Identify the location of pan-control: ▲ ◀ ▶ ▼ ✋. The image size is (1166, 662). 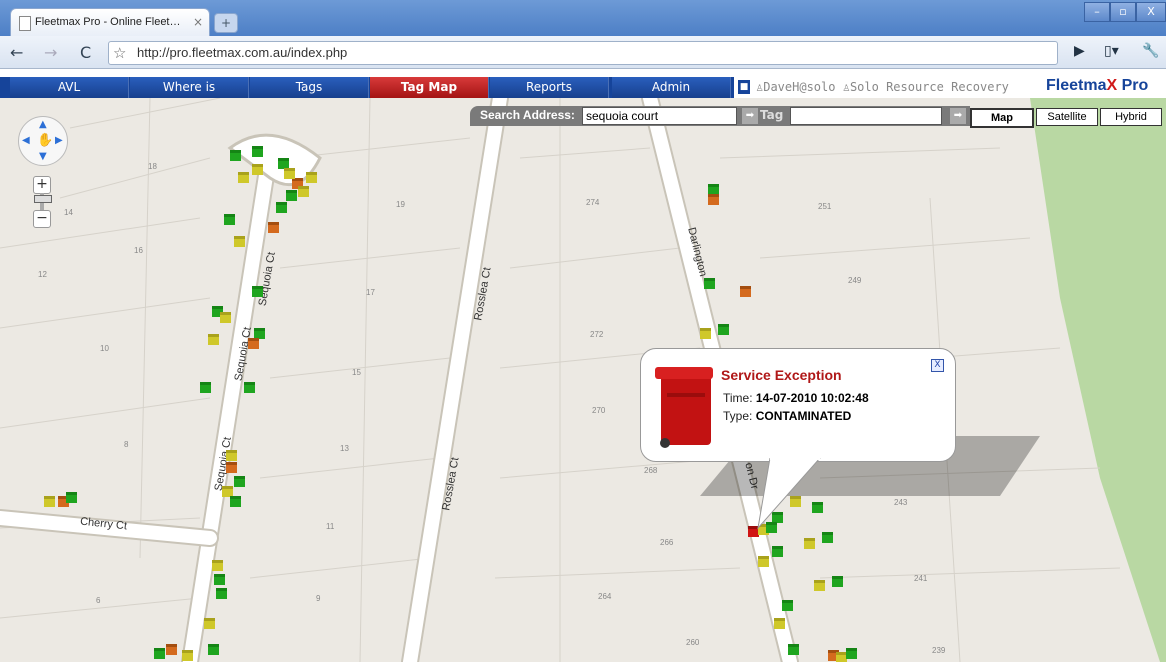
(43, 141).